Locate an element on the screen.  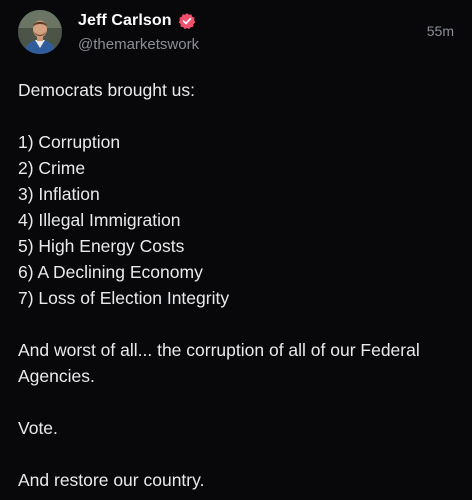
list-item: 2) Crime is located at coordinates (52, 168).